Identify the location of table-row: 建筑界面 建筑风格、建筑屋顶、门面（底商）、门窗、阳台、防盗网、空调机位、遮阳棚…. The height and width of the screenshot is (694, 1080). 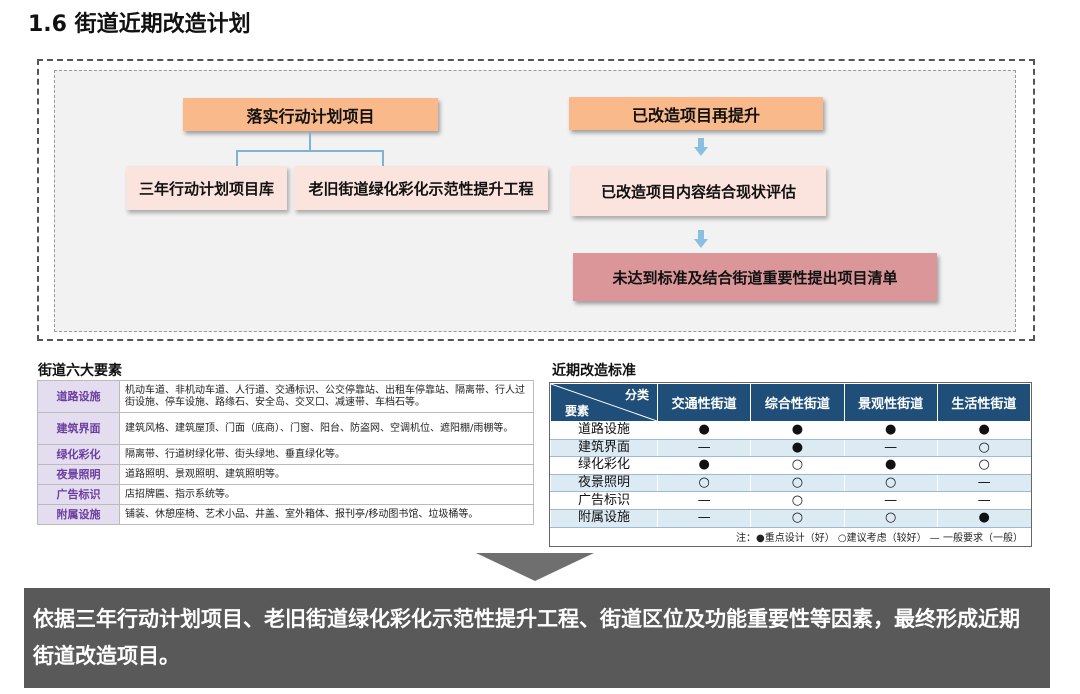
(285, 428).